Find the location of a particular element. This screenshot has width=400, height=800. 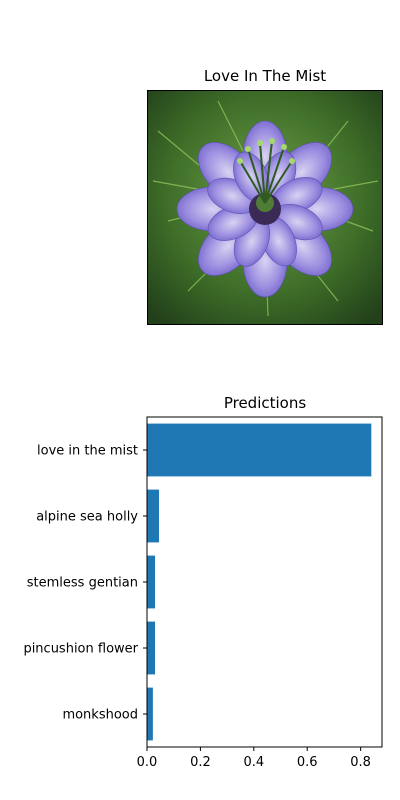

x-tick-label-4: 0.8 is located at coordinates (360, 762).